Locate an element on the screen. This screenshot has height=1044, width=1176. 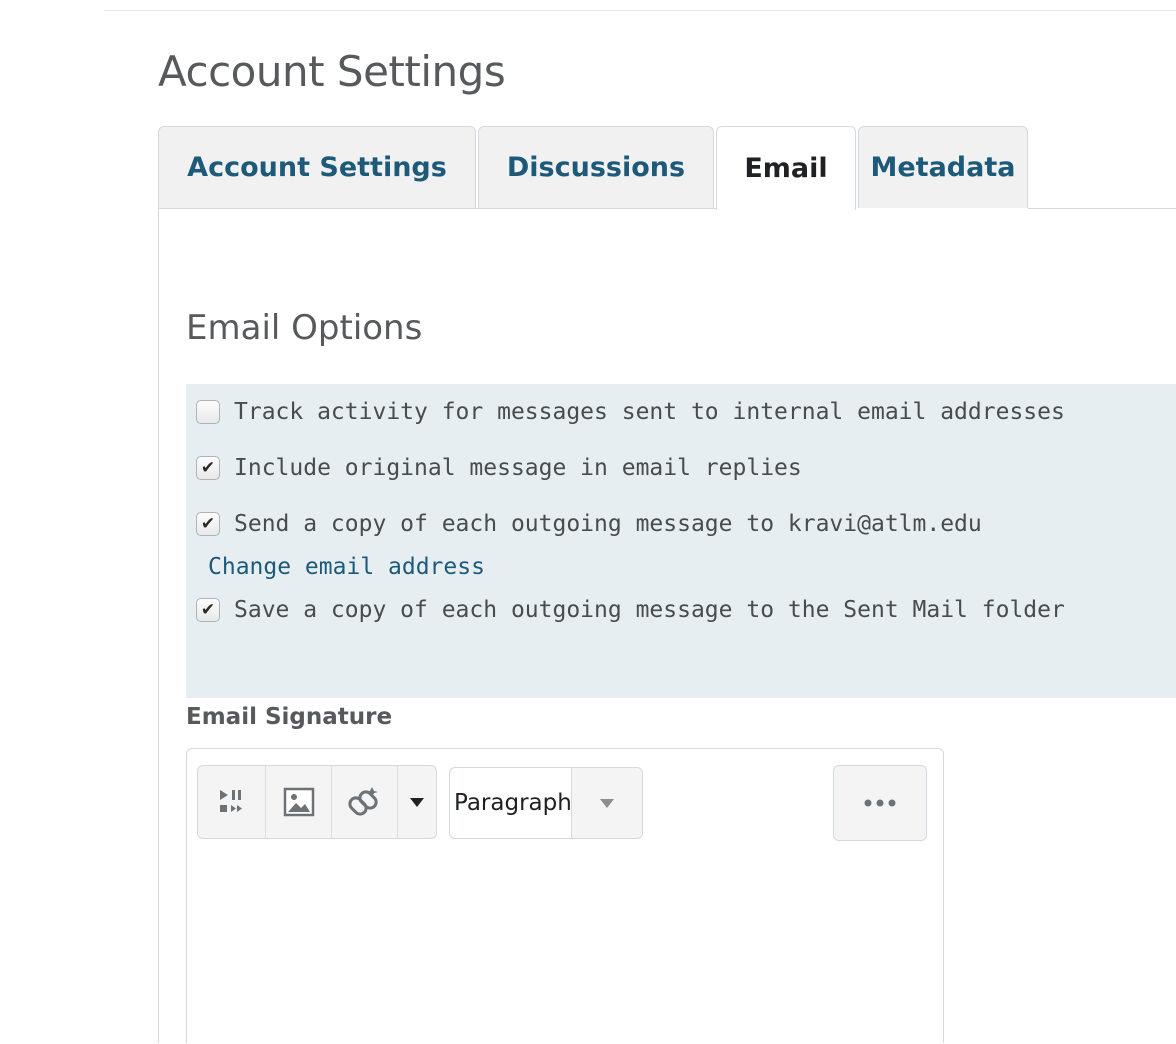
format-value: Paragraph is located at coordinates (511, 803).